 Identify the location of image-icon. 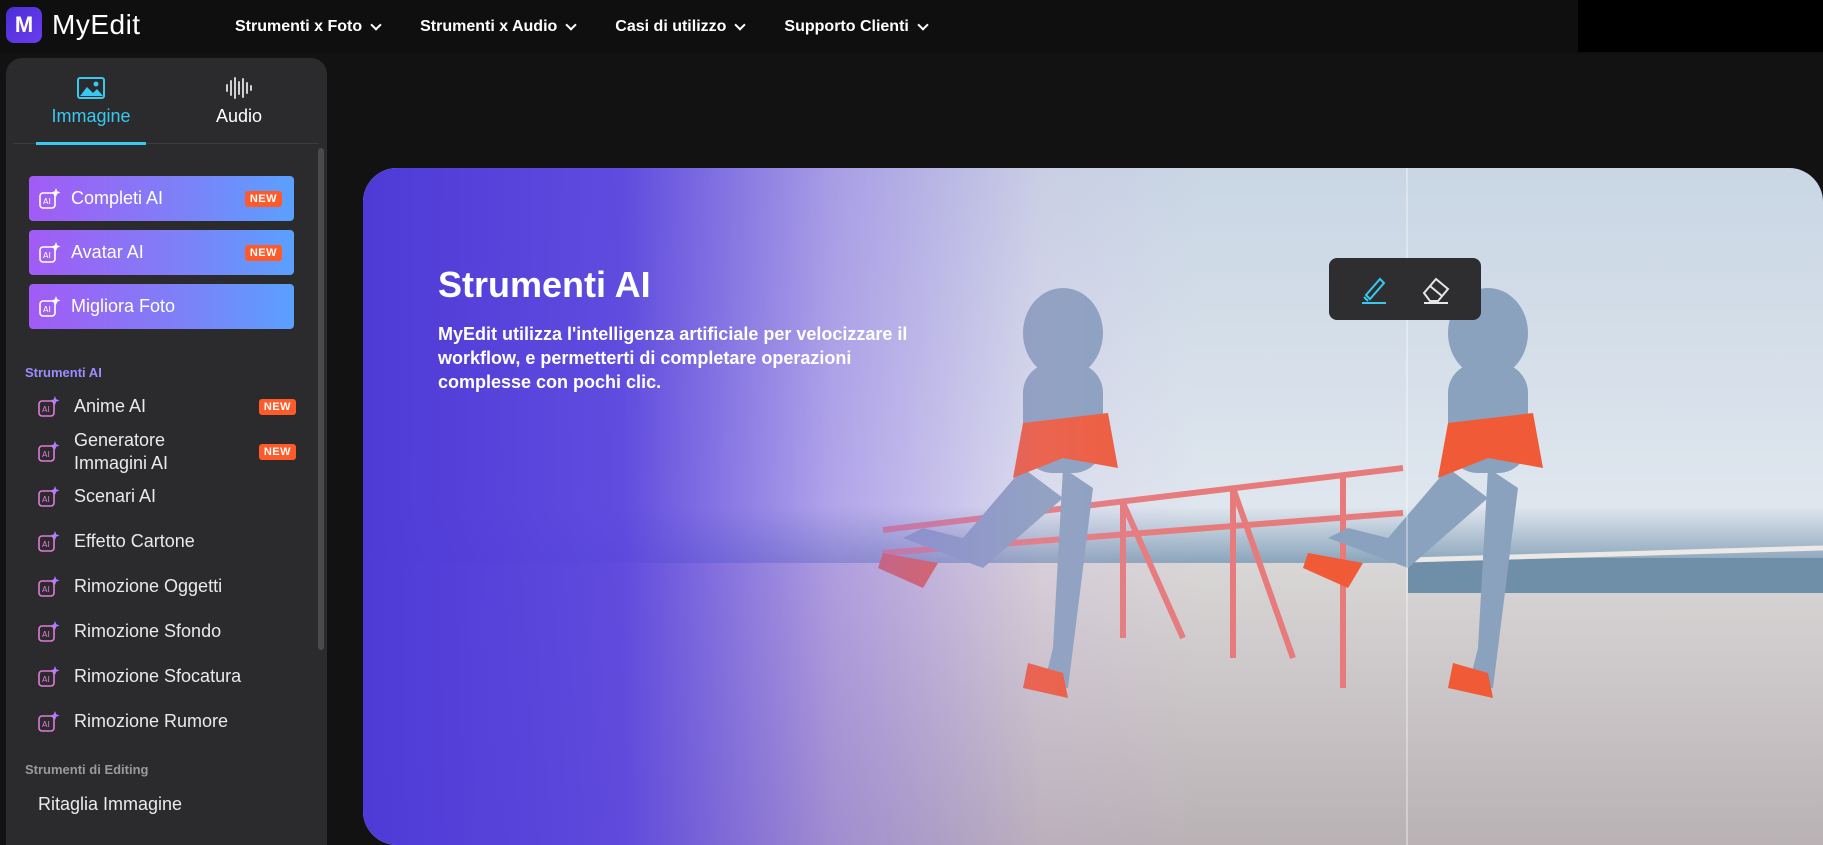
(91, 88).